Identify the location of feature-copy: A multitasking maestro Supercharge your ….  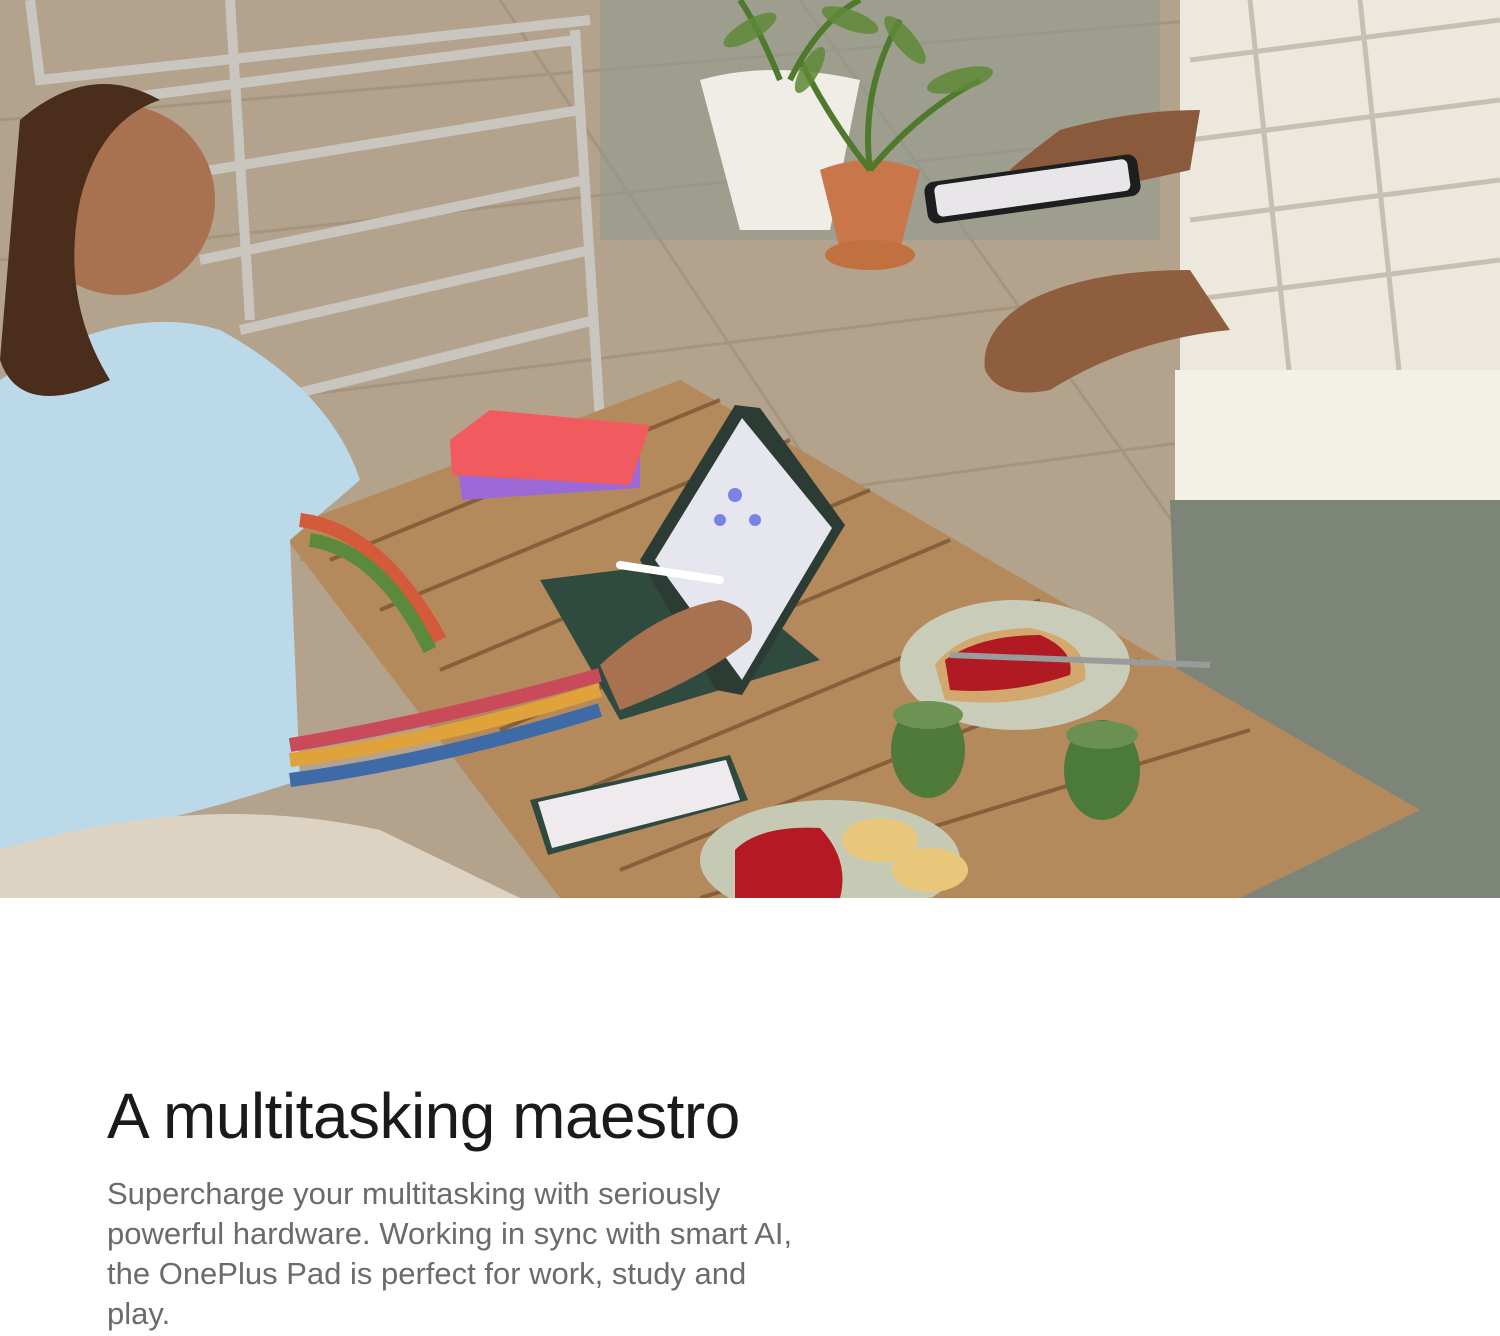
(457, 1206).